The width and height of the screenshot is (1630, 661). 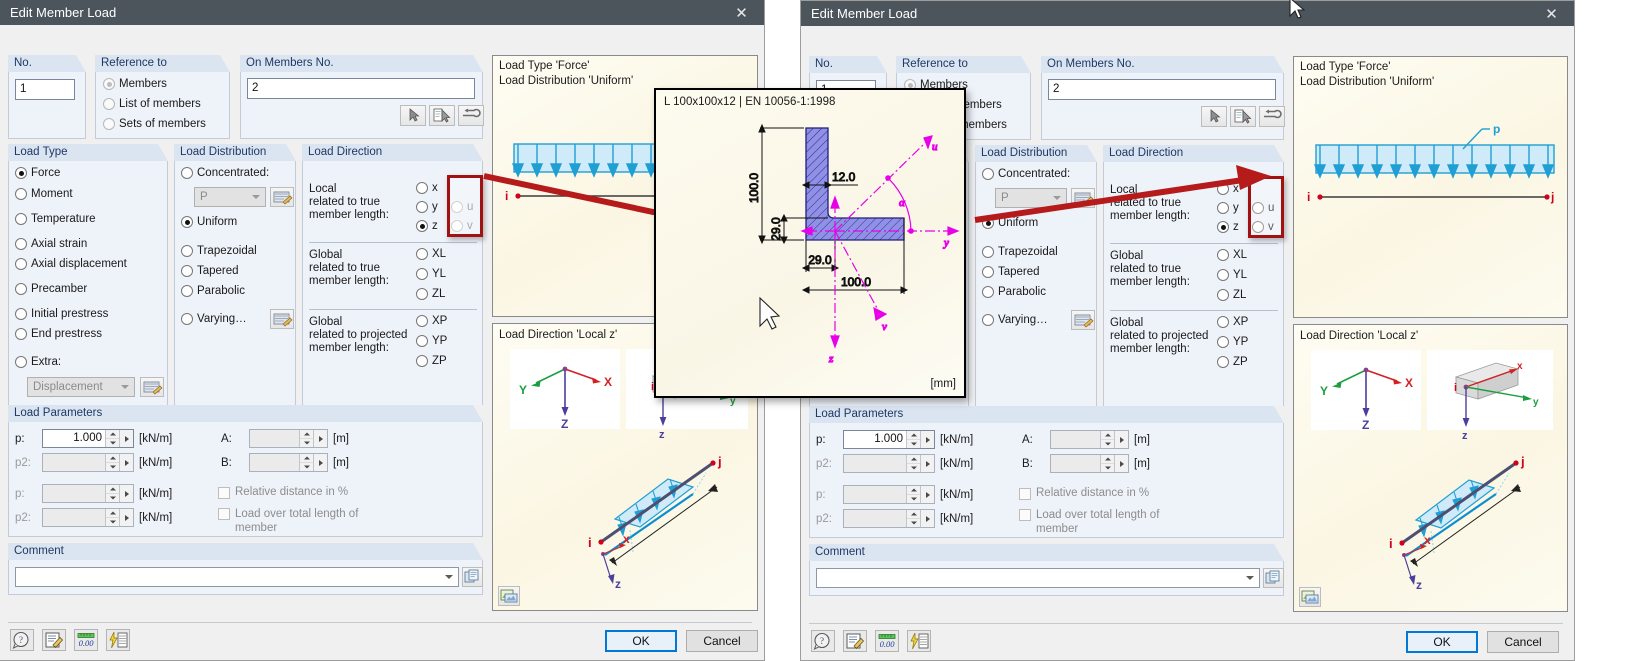 What do you see at coordinates (154, 124) in the screenshot?
I see `radio-reference-sets-of-members: Sets of members` at bounding box center [154, 124].